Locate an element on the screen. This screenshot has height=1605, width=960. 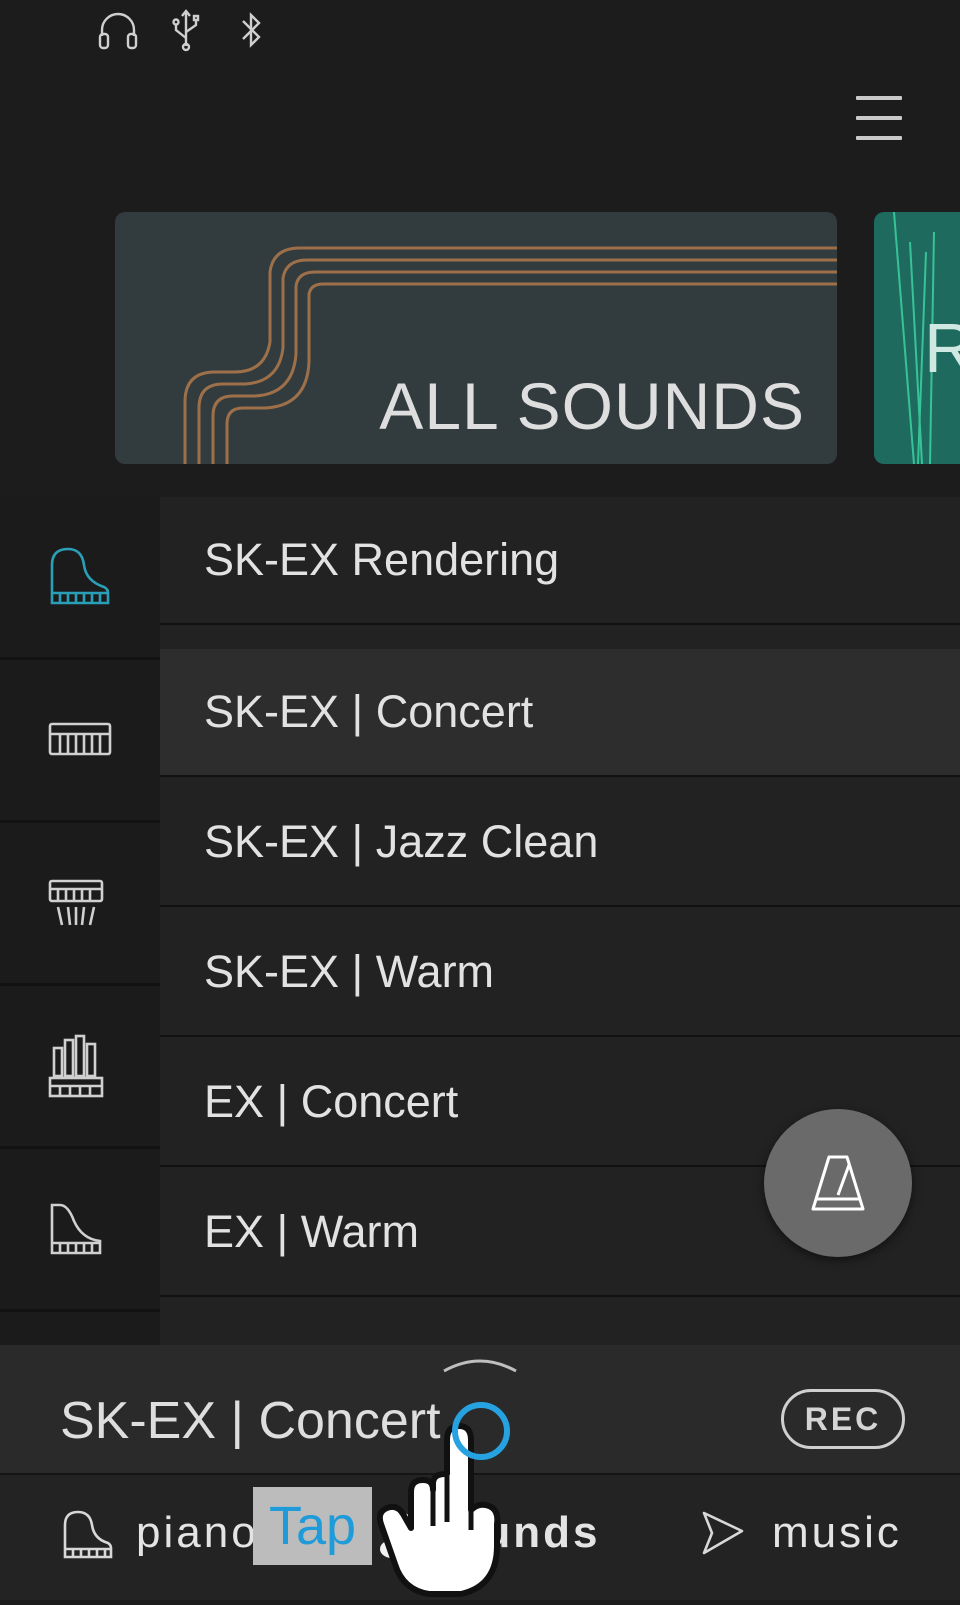
all-sounds-card: ALL SOUNDS is located at coordinates (476, 338).